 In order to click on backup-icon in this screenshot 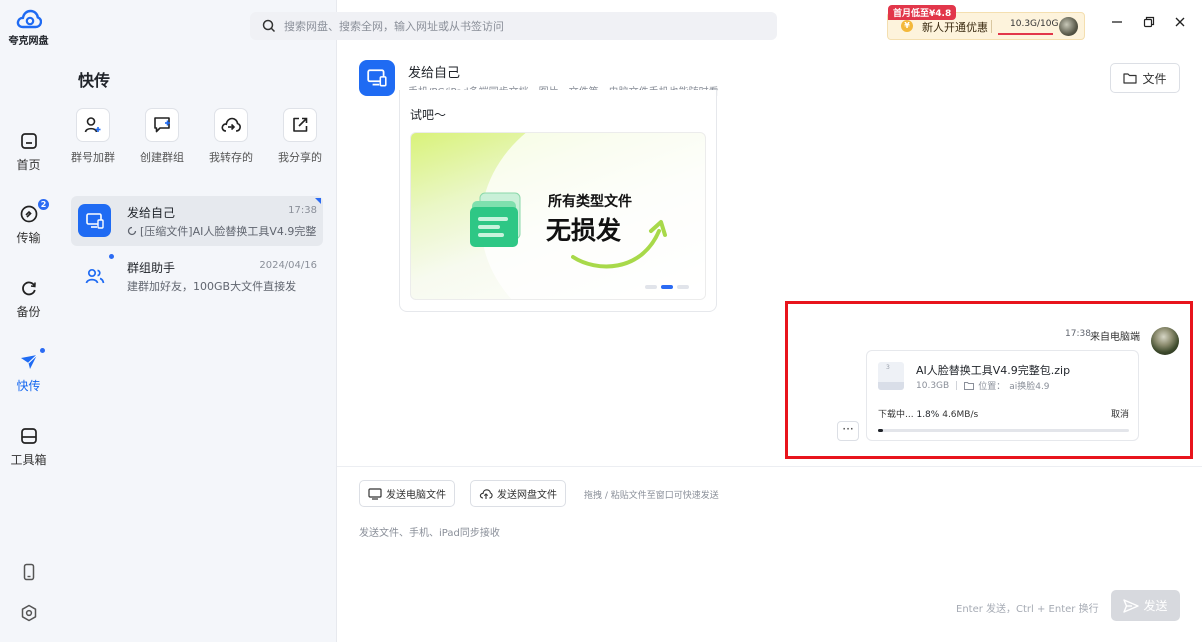, I will do `click(28, 288)`.